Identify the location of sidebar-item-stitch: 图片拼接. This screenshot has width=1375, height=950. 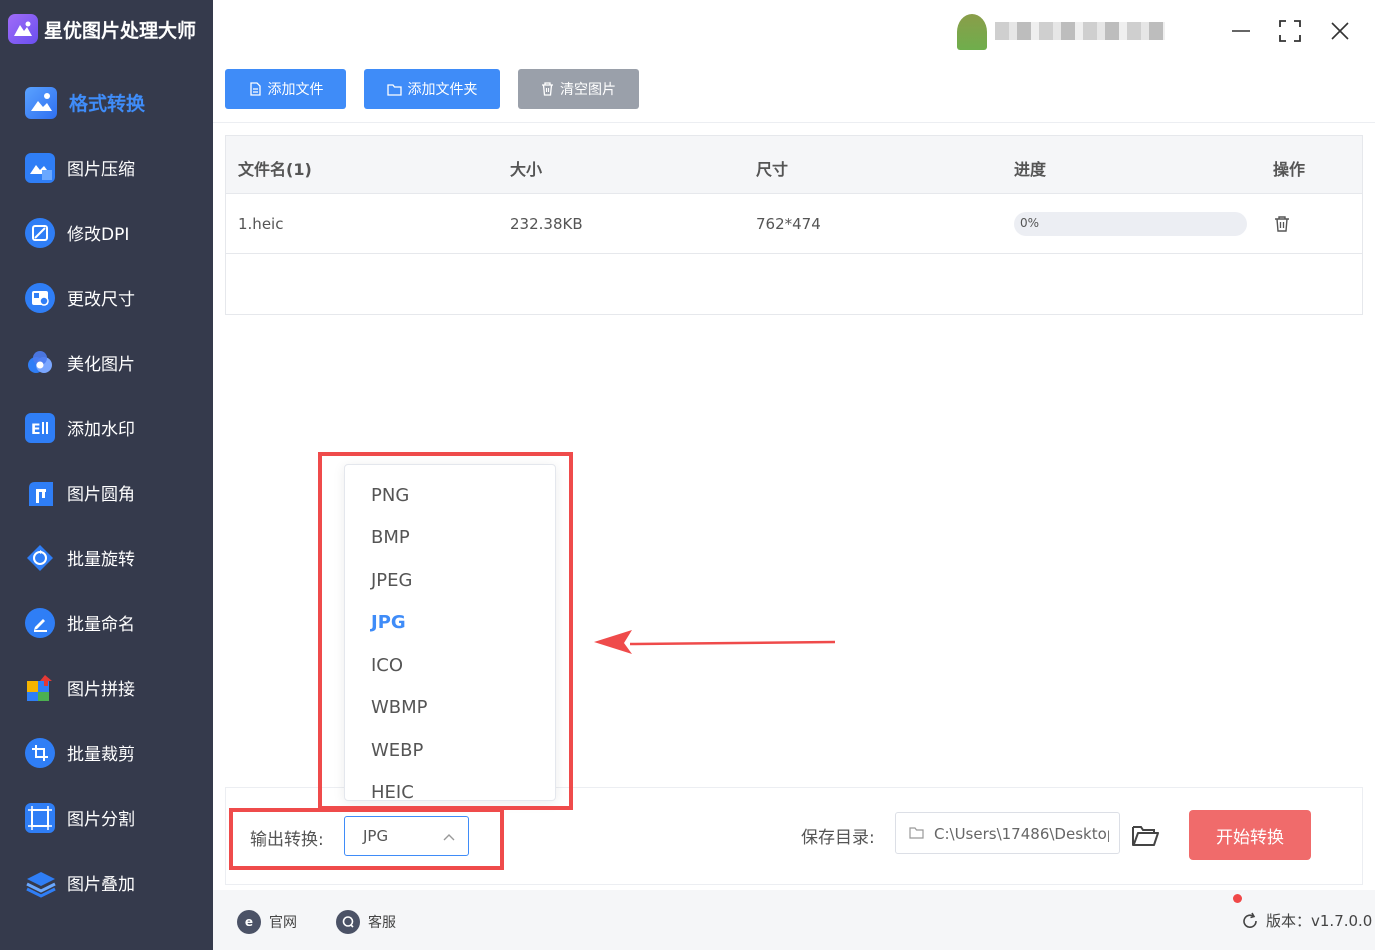
(106, 687).